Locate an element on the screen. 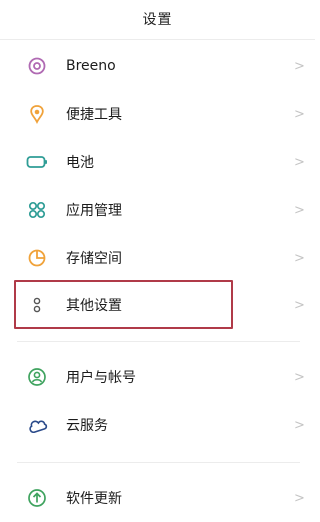 The height and width of the screenshot is (522, 320). header-divider is located at coordinates (157, 39).